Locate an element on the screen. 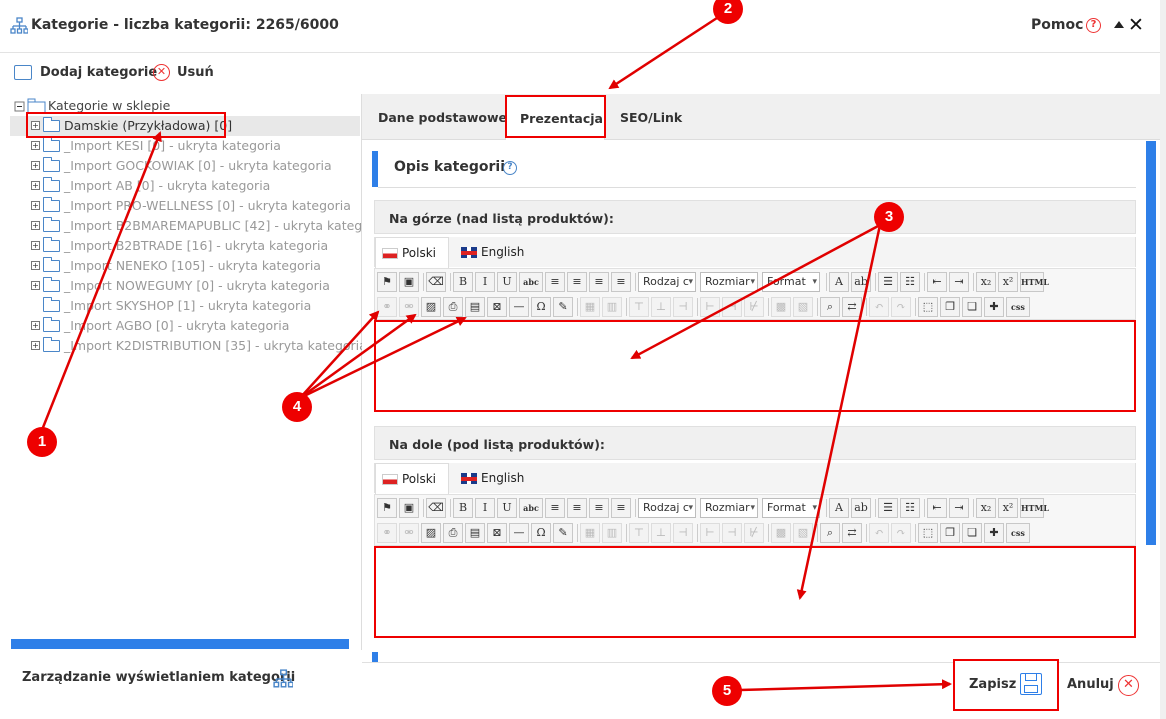 The height and width of the screenshot is (719, 1166). font-color-icon: A is located at coordinates (839, 282).